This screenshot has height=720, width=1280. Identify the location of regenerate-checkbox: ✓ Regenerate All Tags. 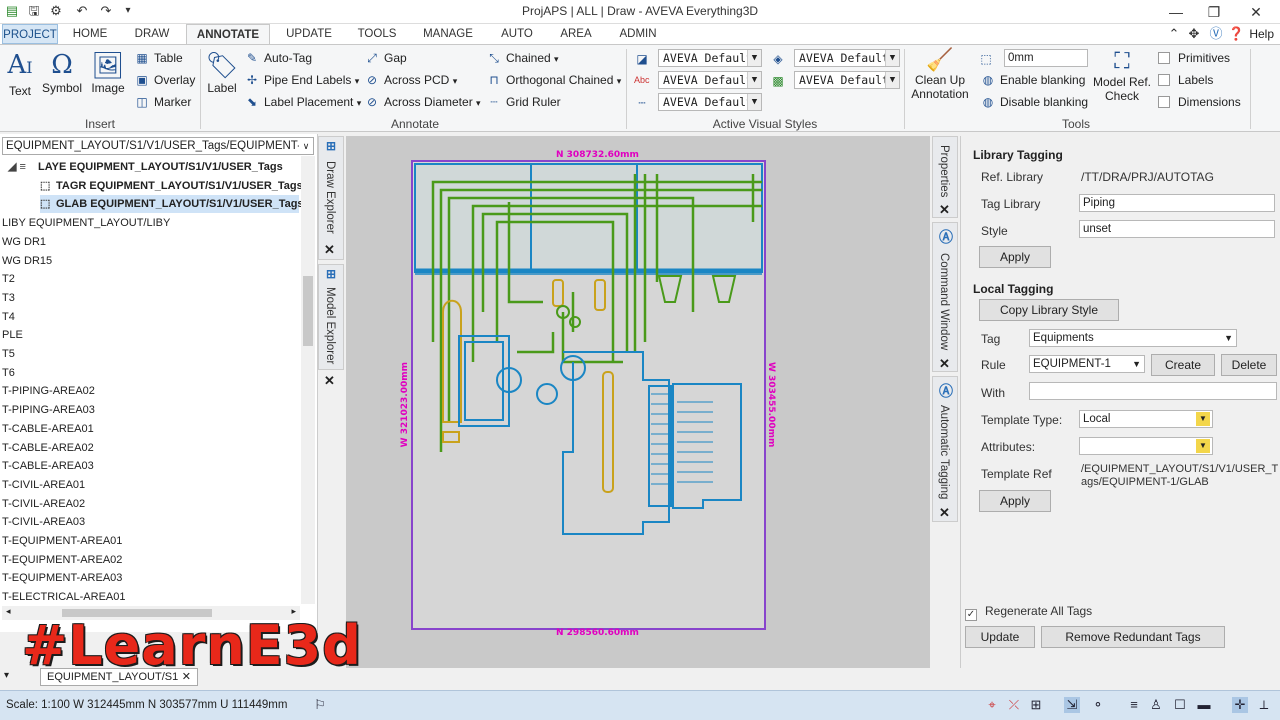
(1028, 612).